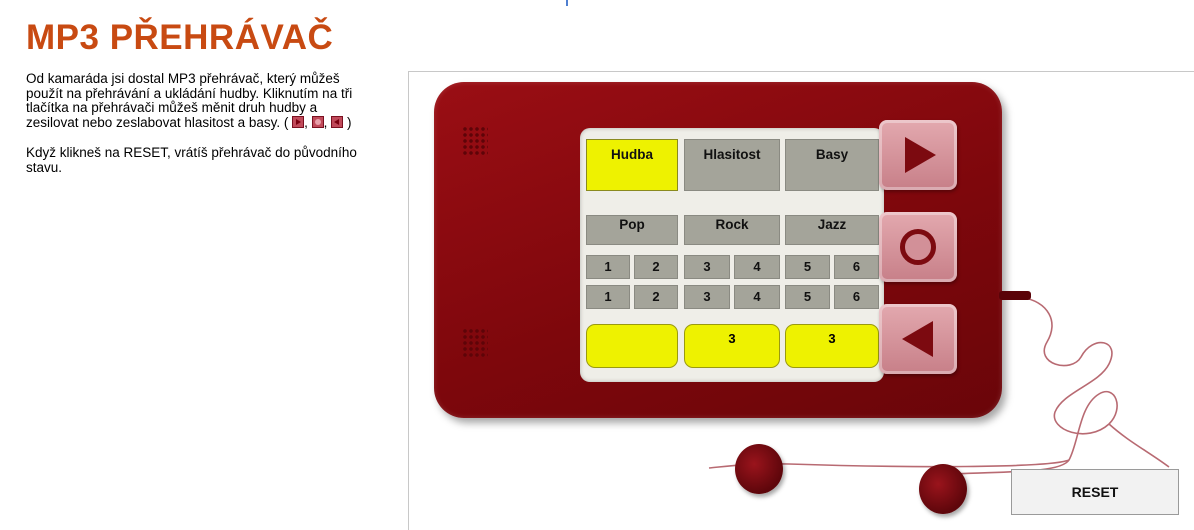 This screenshot has height=530, width=1194. What do you see at coordinates (832, 154) in the screenshot?
I see `mode-label: Basy` at bounding box center [832, 154].